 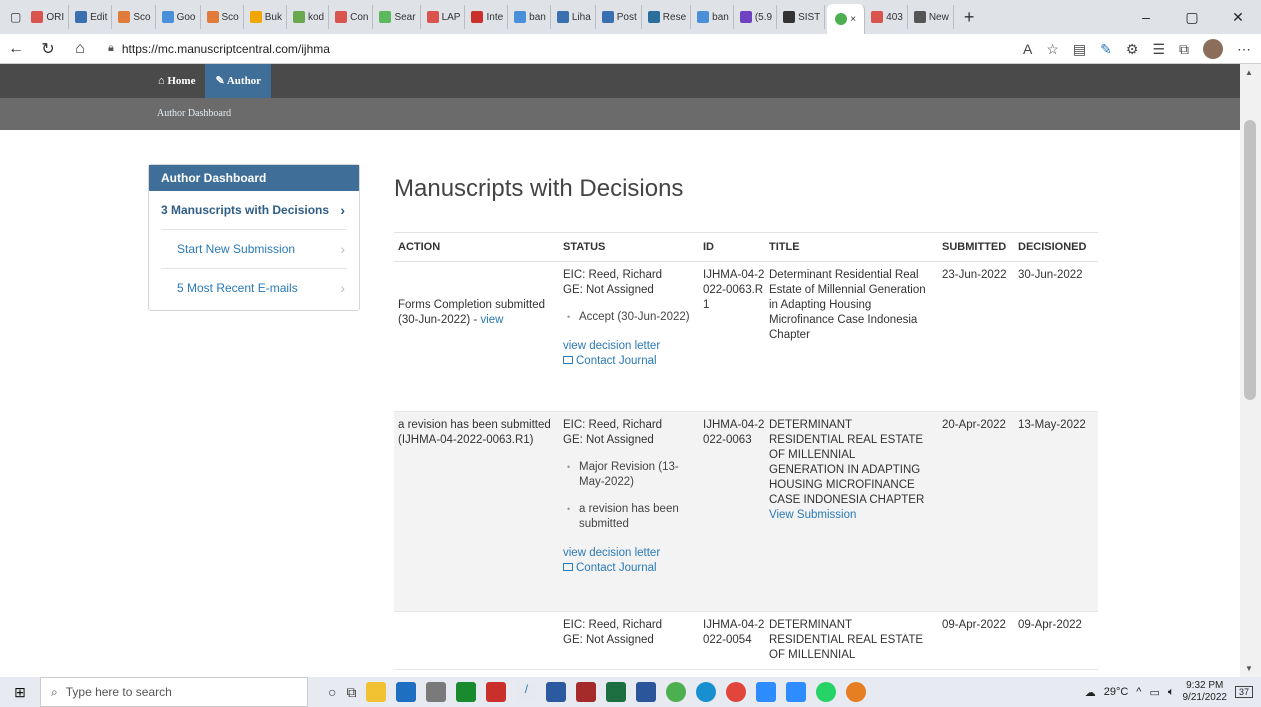 I want to click on restore-icon: ▢, so click(x=1192, y=17).